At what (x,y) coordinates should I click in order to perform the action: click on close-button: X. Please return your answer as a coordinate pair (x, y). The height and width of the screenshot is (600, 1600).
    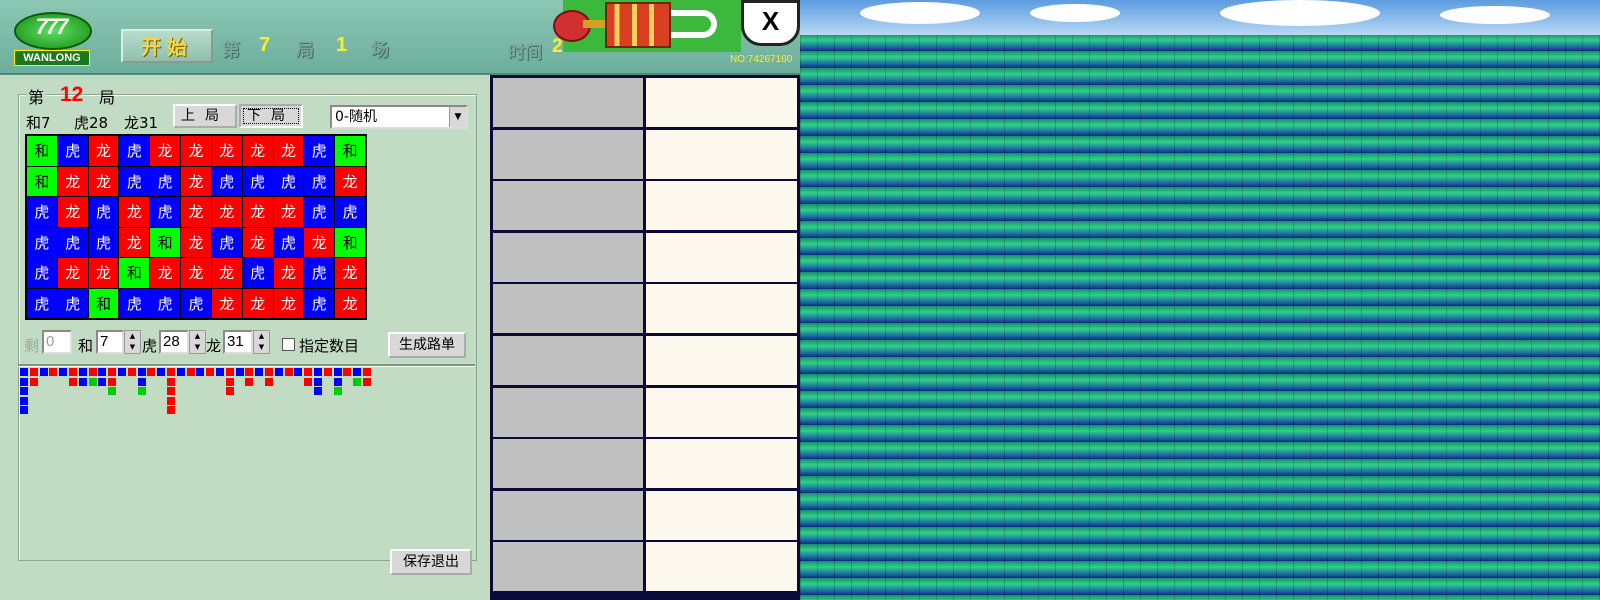
    Looking at the image, I should click on (770, 23).